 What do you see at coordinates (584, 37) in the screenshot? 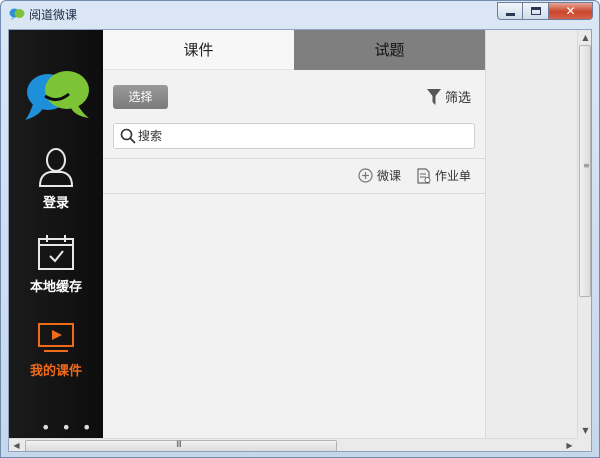
I see `scroll-up-icon: ▲` at bounding box center [584, 37].